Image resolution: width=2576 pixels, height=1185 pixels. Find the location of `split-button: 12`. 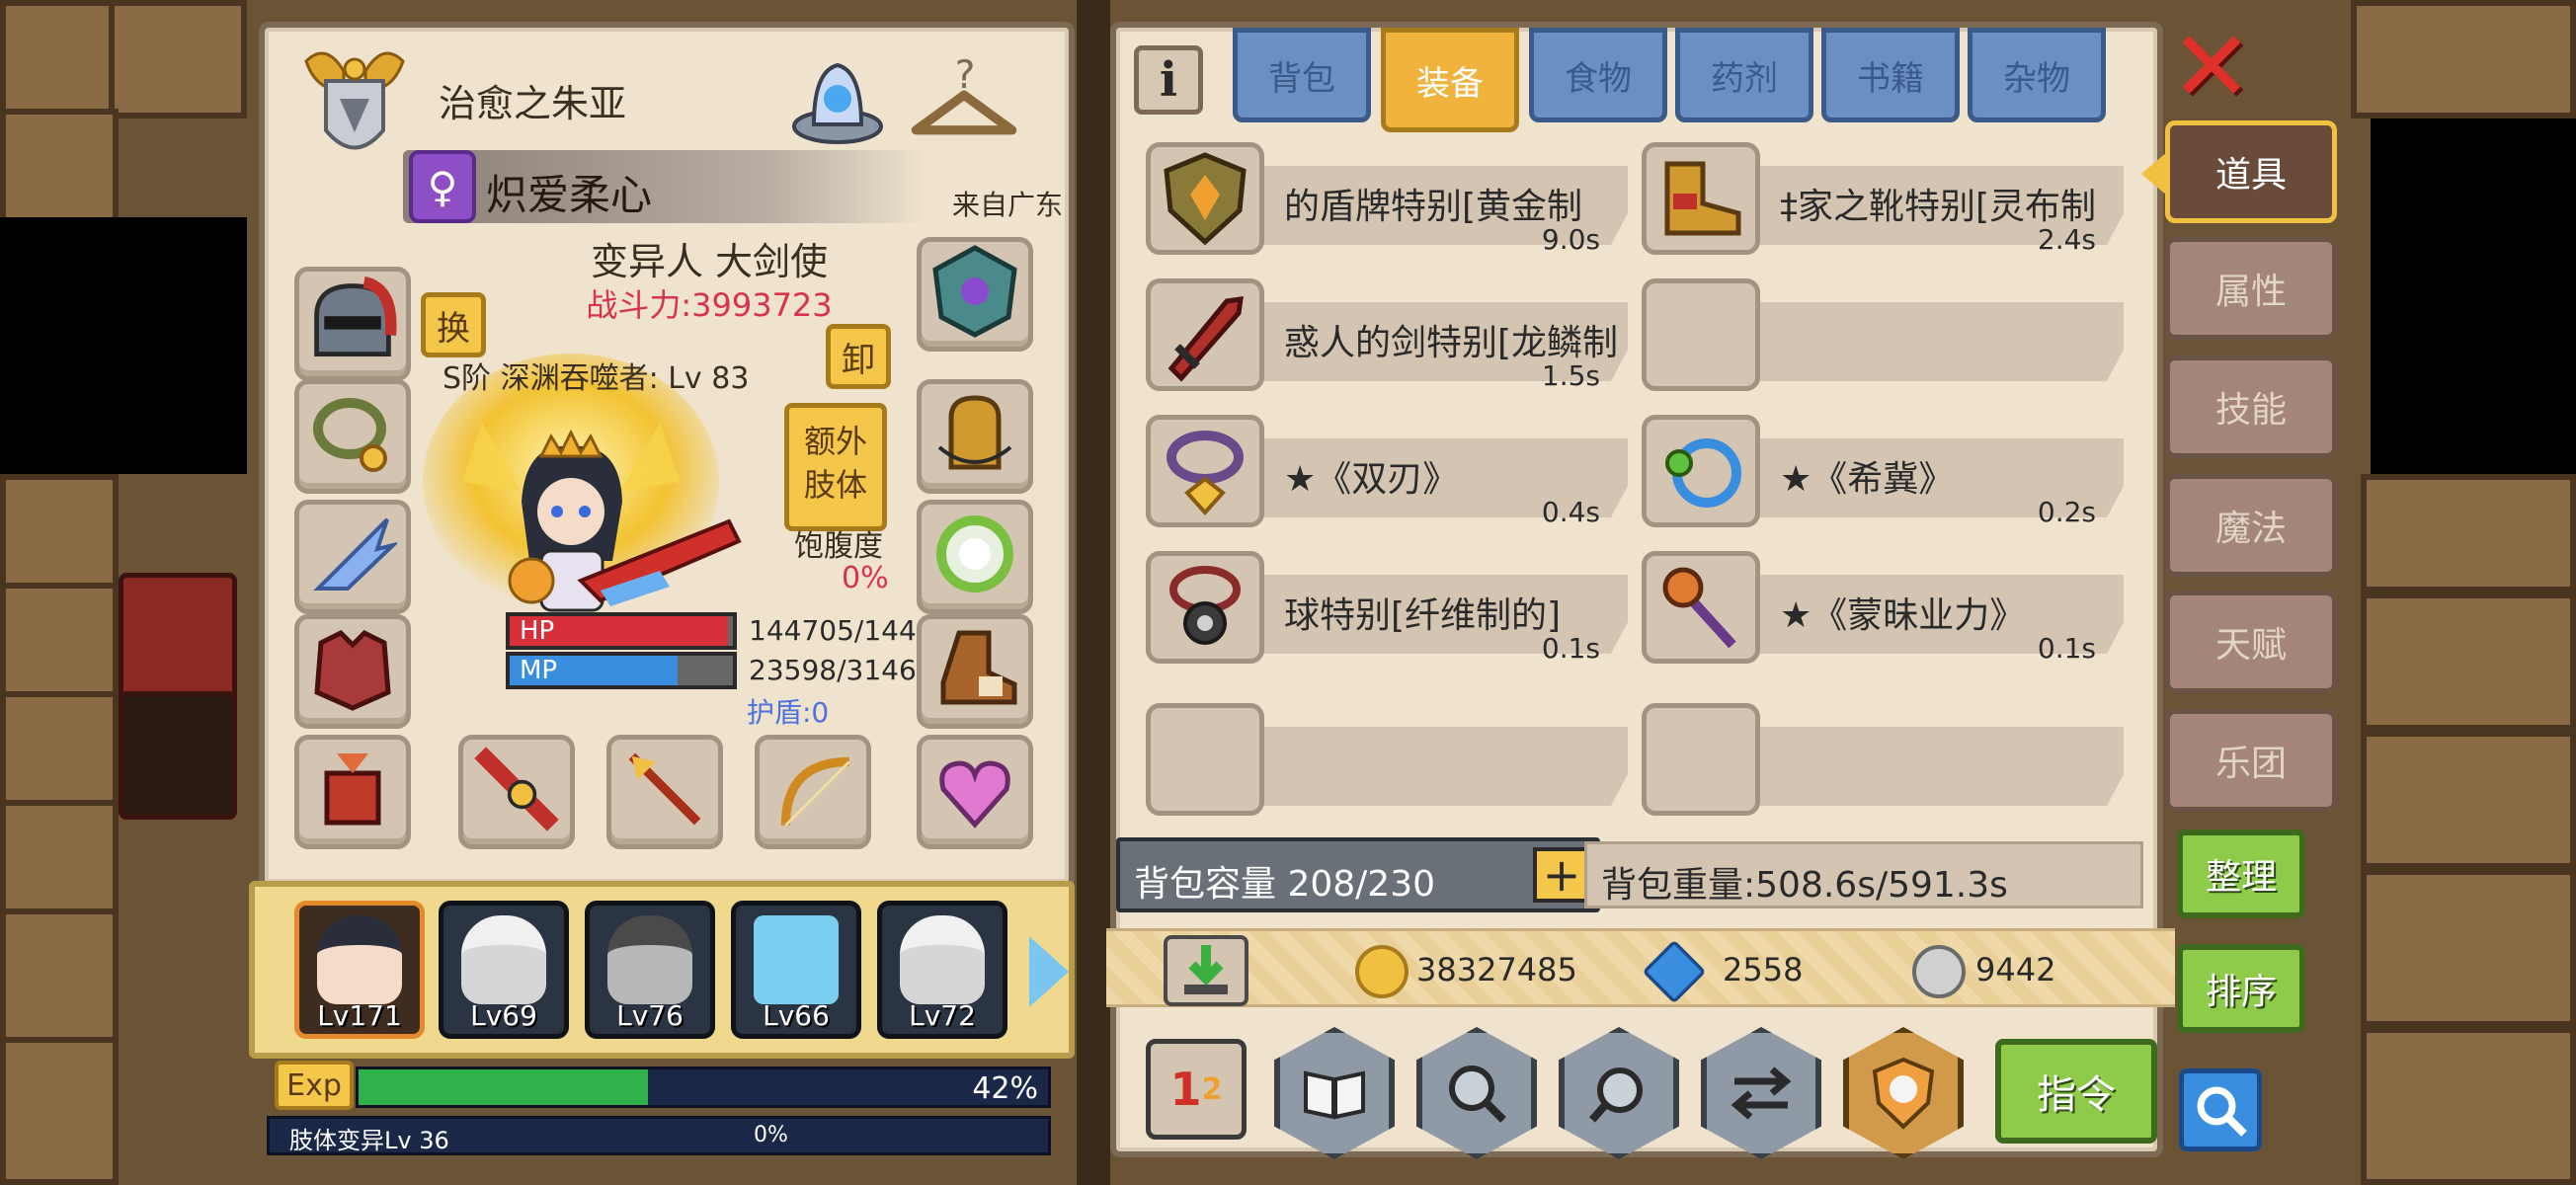

split-button: 12 is located at coordinates (1196, 1090).